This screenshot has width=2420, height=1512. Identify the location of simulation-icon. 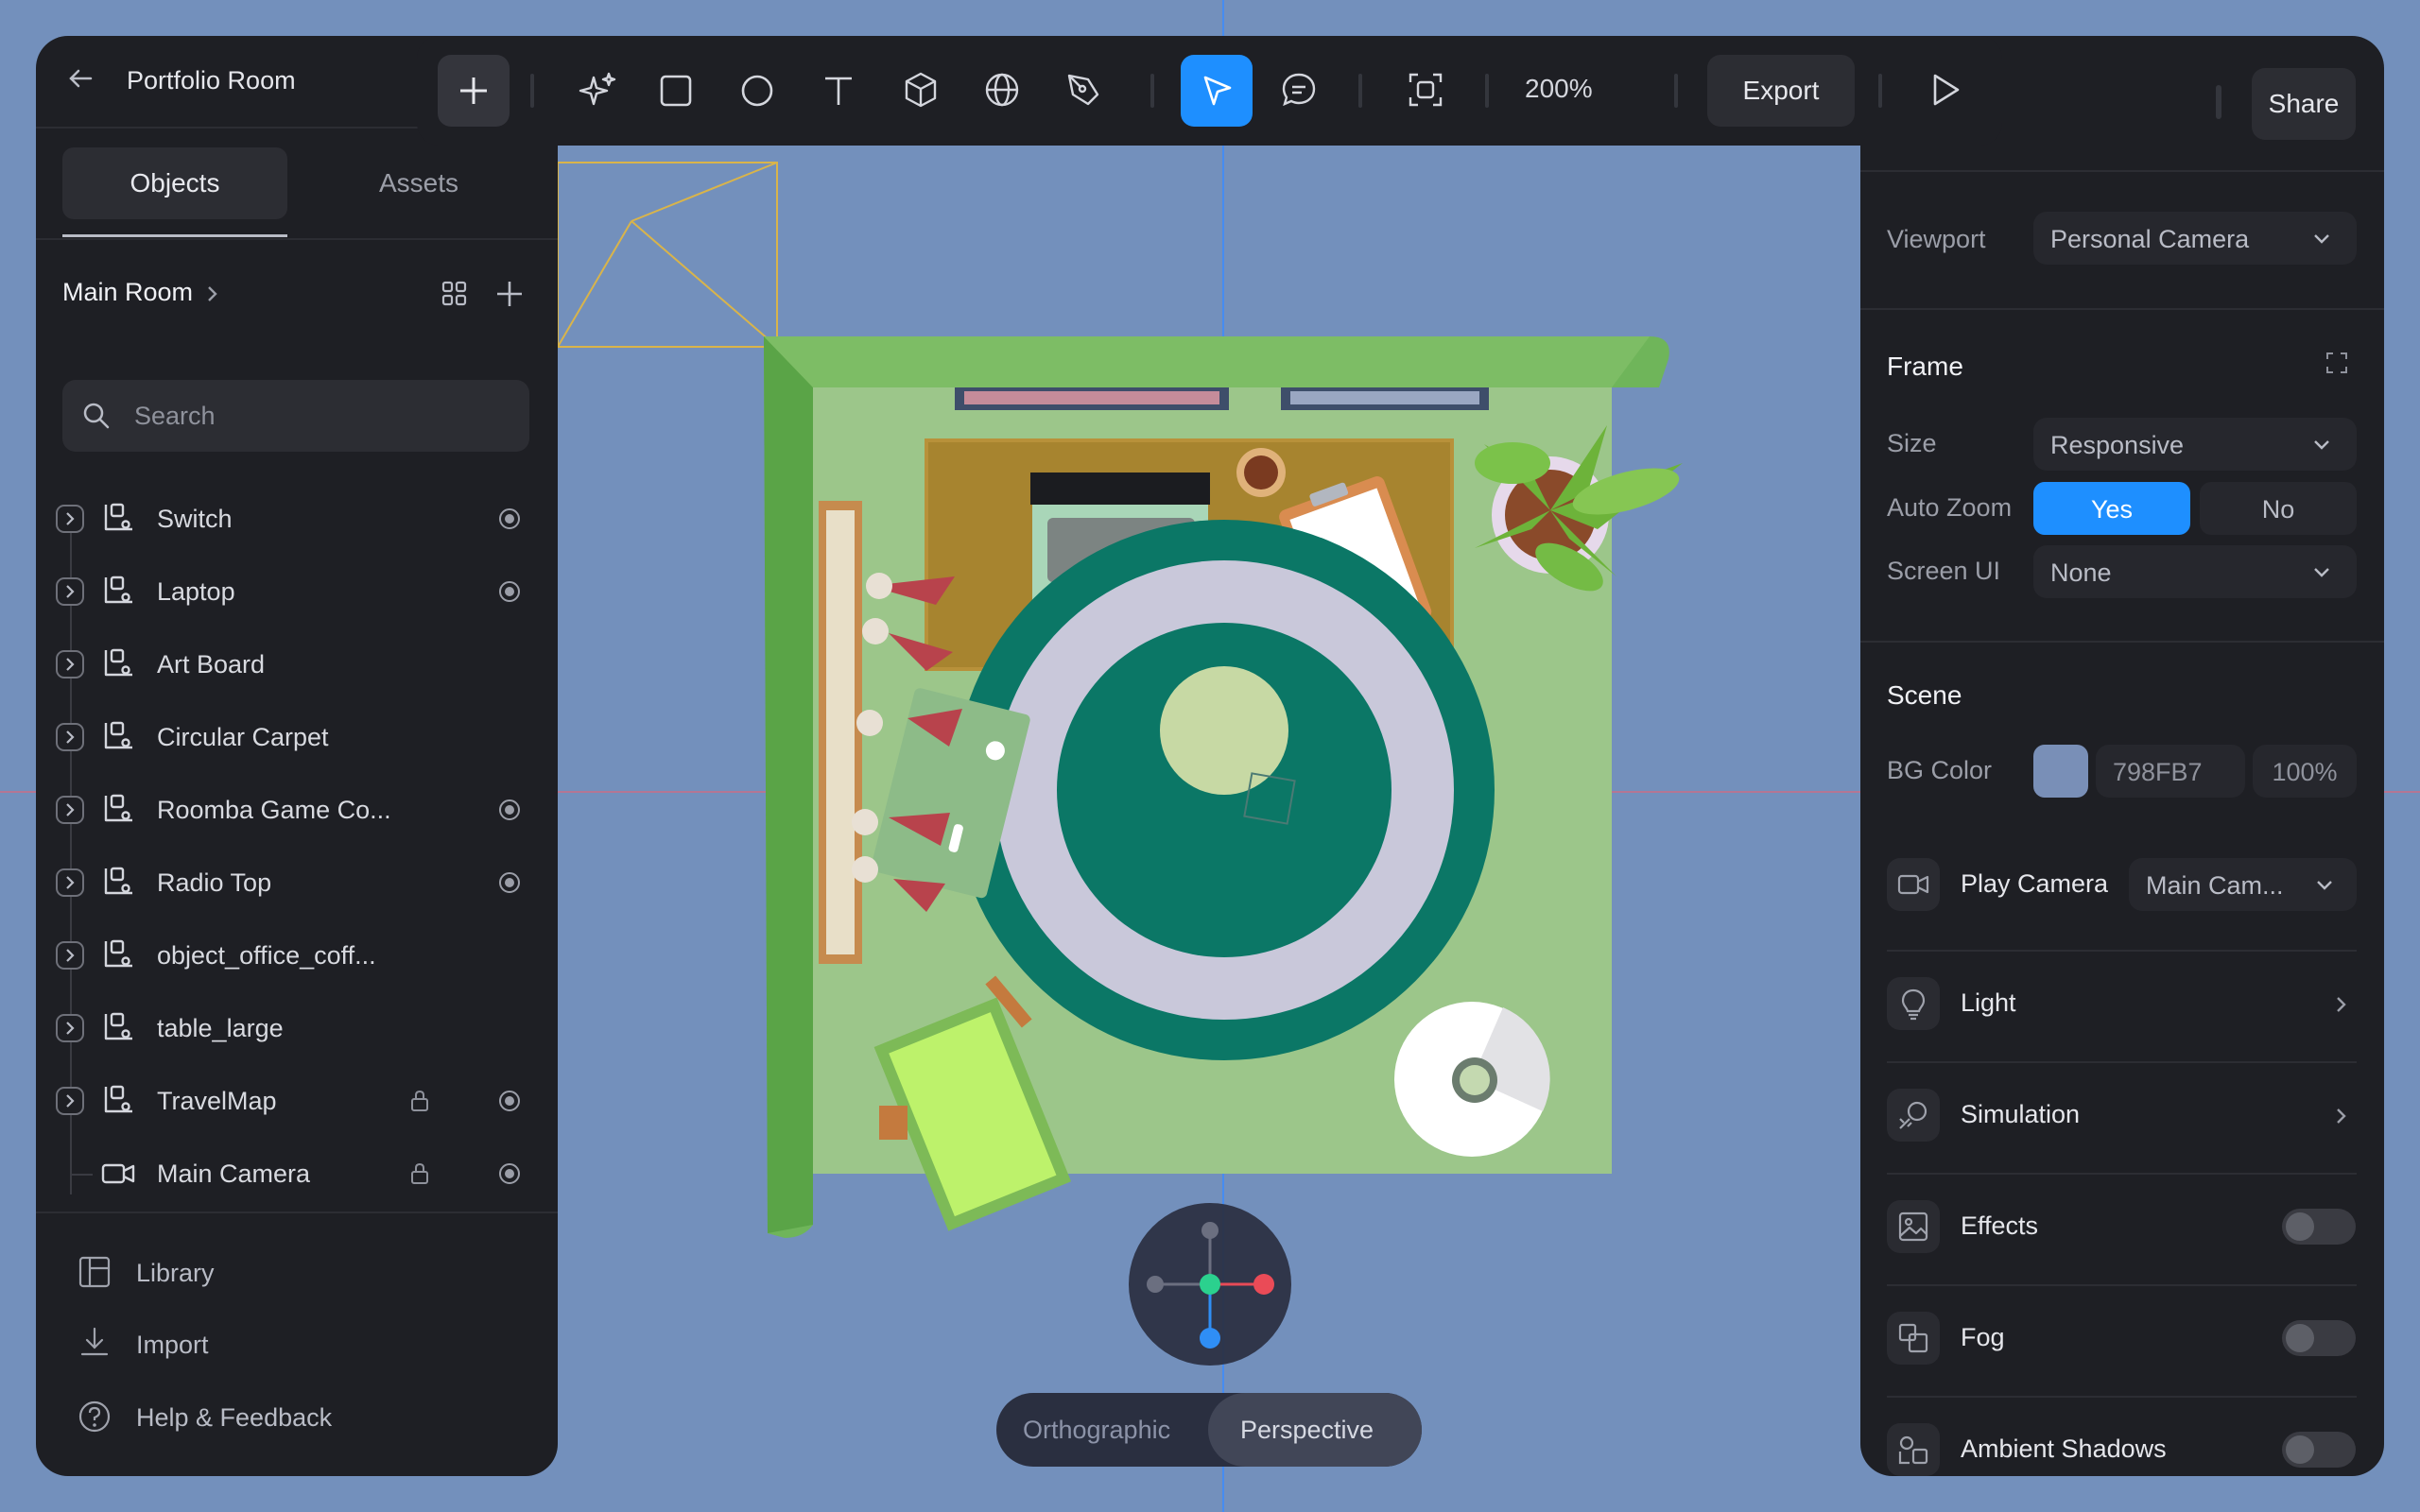
(1913, 1115).